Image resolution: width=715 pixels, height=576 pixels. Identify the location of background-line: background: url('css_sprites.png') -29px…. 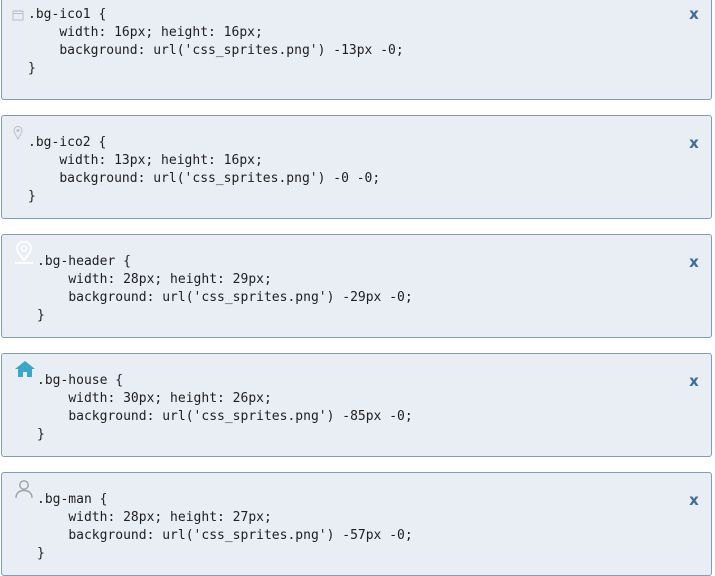
(240, 297).